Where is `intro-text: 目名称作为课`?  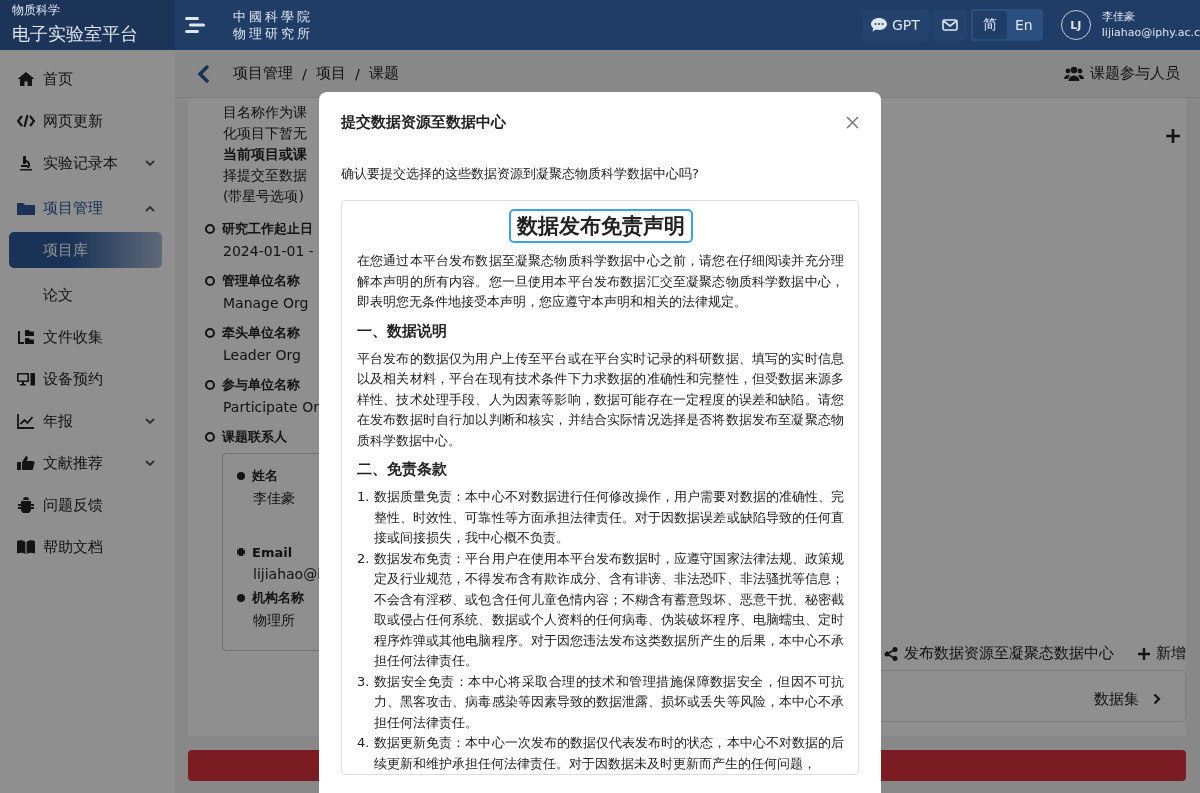
intro-text: 目名称作为课 is located at coordinates (265, 112).